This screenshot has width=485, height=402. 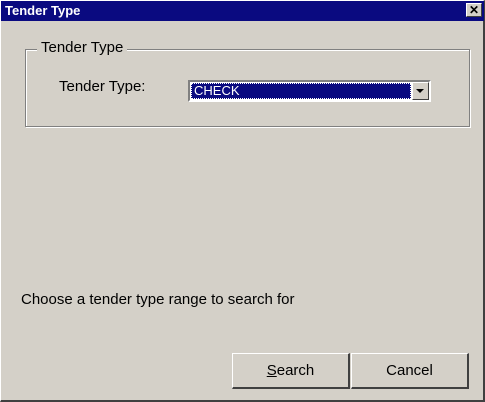 I want to click on tender-type-dropdown: CHECK, so click(x=309, y=91).